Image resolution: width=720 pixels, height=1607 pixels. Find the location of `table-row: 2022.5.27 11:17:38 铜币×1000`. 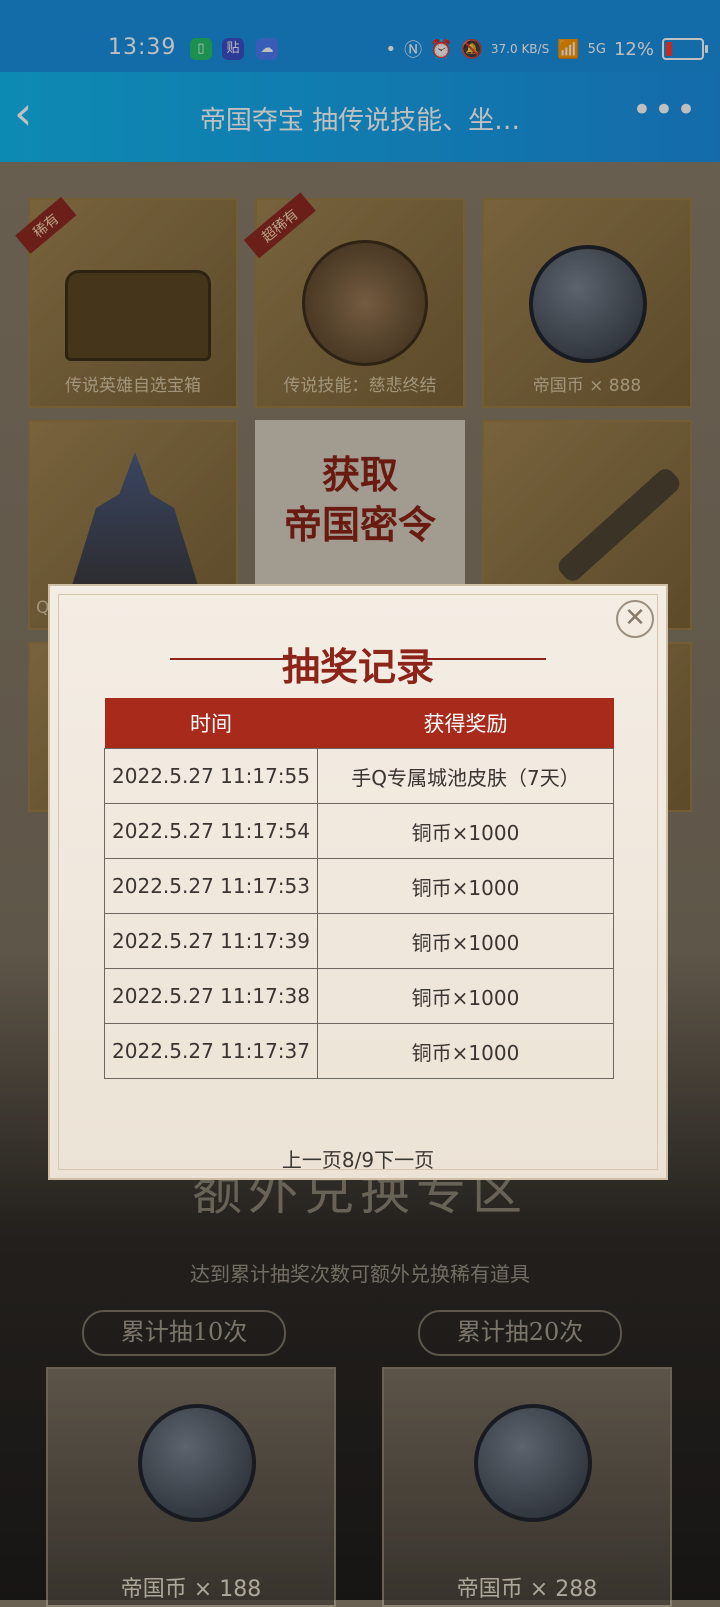

table-row: 2022.5.27 11:17:38 铜币×1000 is located at coordinates (359, 996).